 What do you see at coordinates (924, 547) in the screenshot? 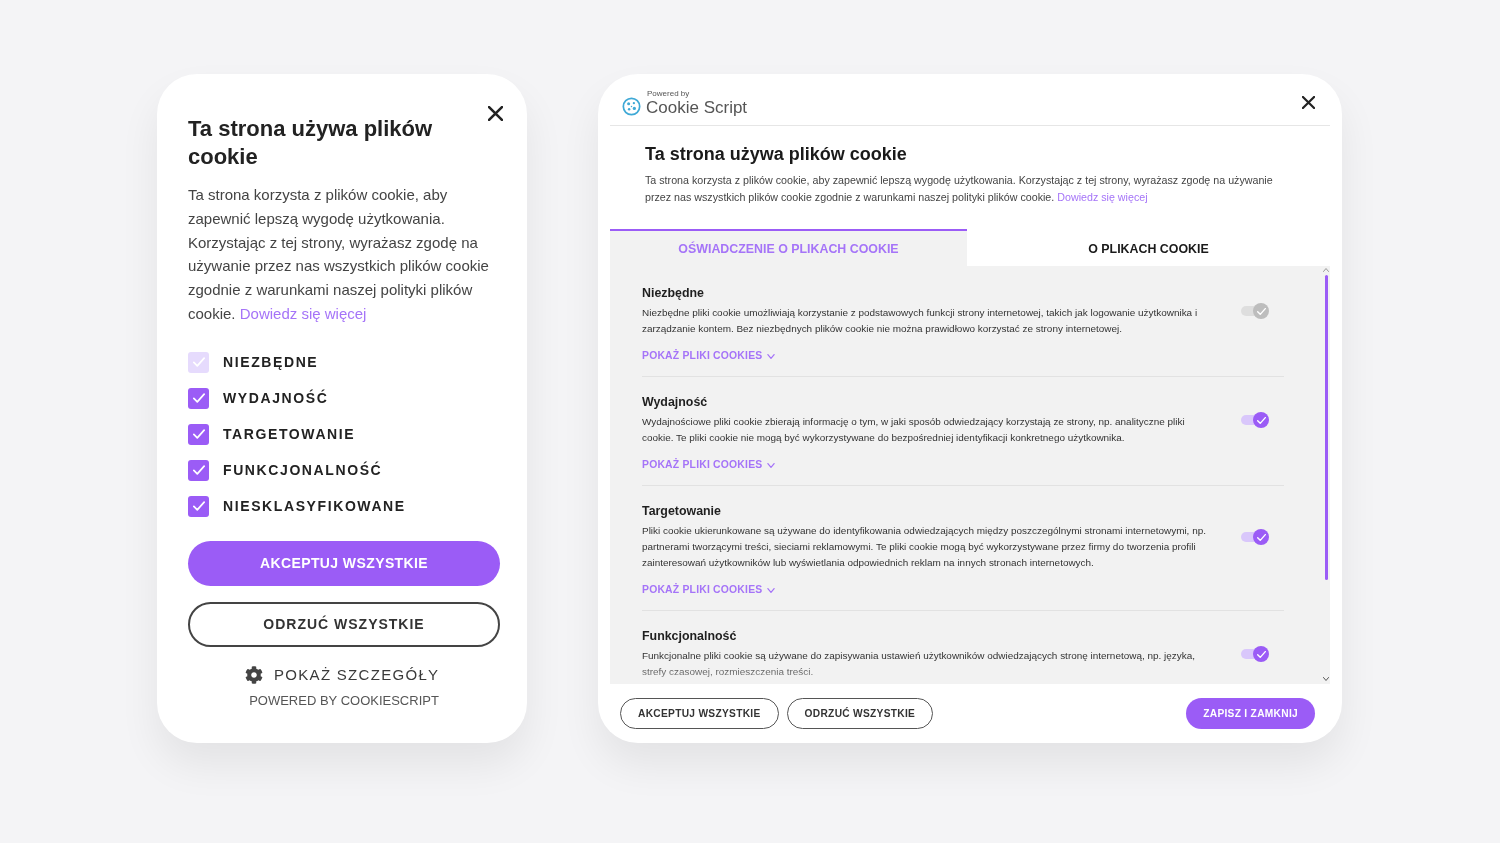
I see `category-description: Pliki cookie ukierunkowane są używane do identyfikowania odwiedzających między poszczególnymi stronami internetowymi, np. partnerami tworzącymi treści, sieciami reklamowymi. Te pliki cookie mogą być wykorzystywane przez firmy do tworzenia profili zainteresowań użytkowników lub wyświetlania odpowiednich reklam na innych stronach internetowych.` at bounding box center [924, 547].